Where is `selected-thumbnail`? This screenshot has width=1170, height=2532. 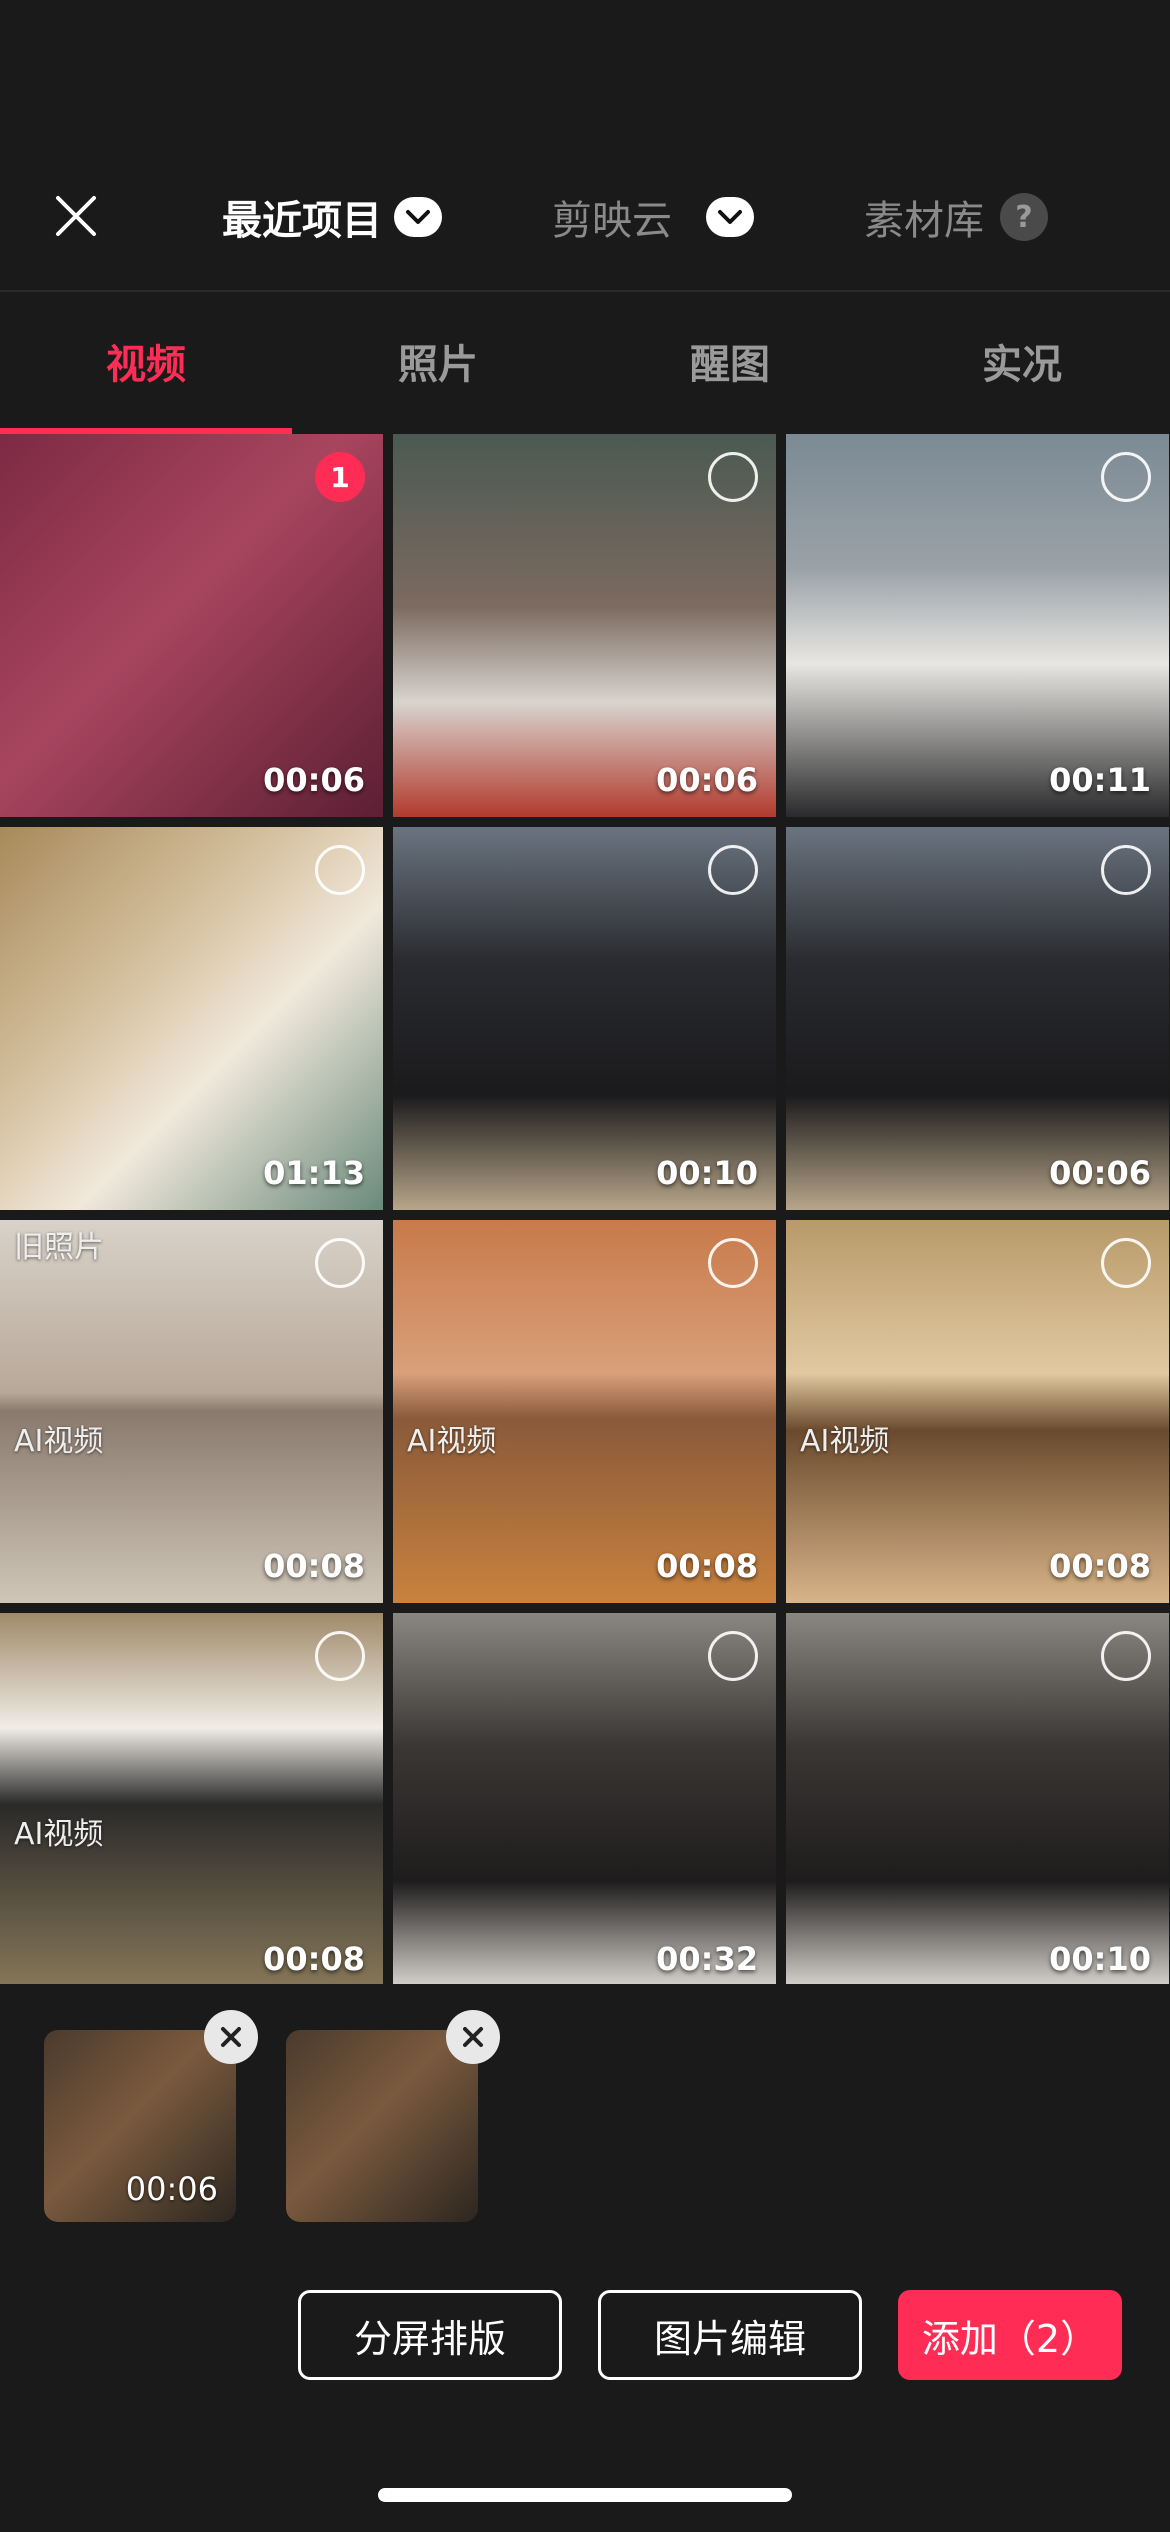 selected-thumbnail is located at coordinates (382, 2126).